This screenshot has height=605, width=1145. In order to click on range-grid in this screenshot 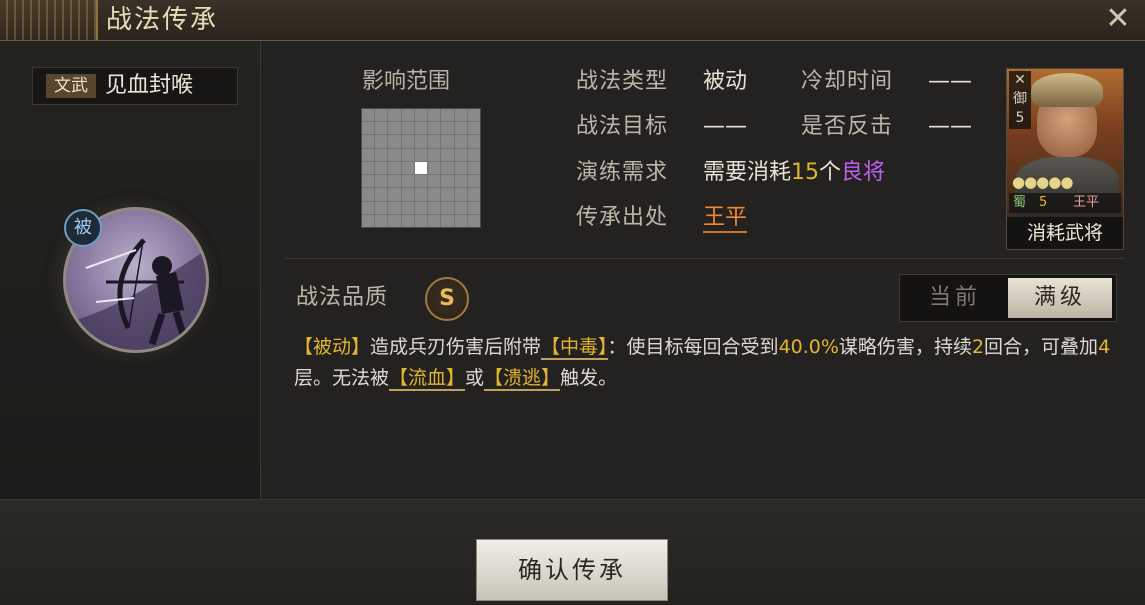, I will do `click(421, 168)`.